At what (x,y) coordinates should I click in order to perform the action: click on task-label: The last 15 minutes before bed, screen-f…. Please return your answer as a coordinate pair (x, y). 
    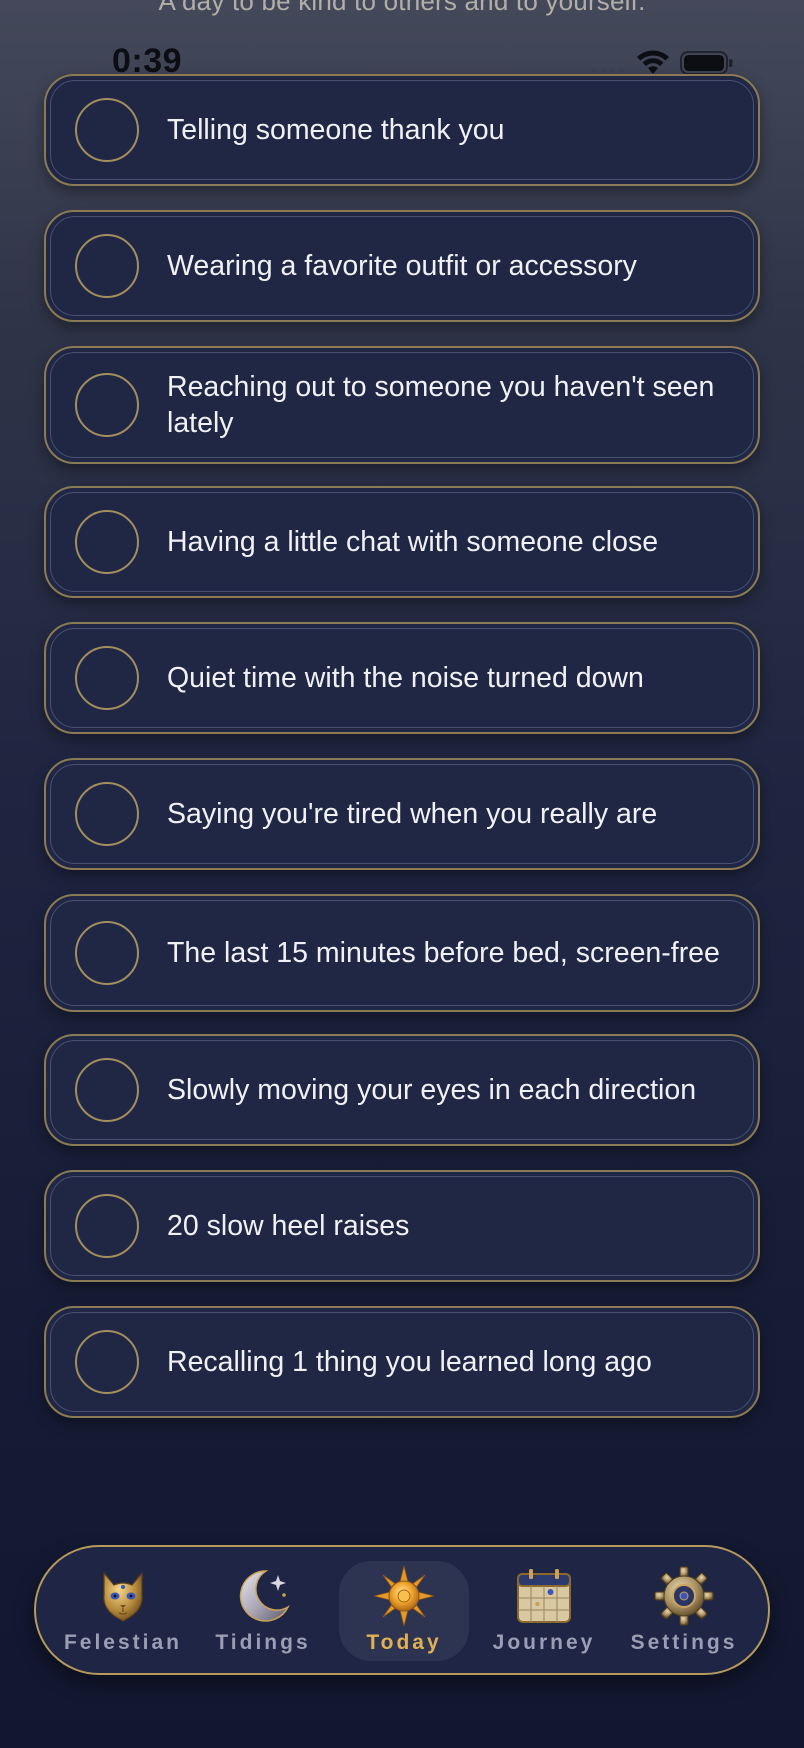
    Looking at the image, I should click on (443, 953).